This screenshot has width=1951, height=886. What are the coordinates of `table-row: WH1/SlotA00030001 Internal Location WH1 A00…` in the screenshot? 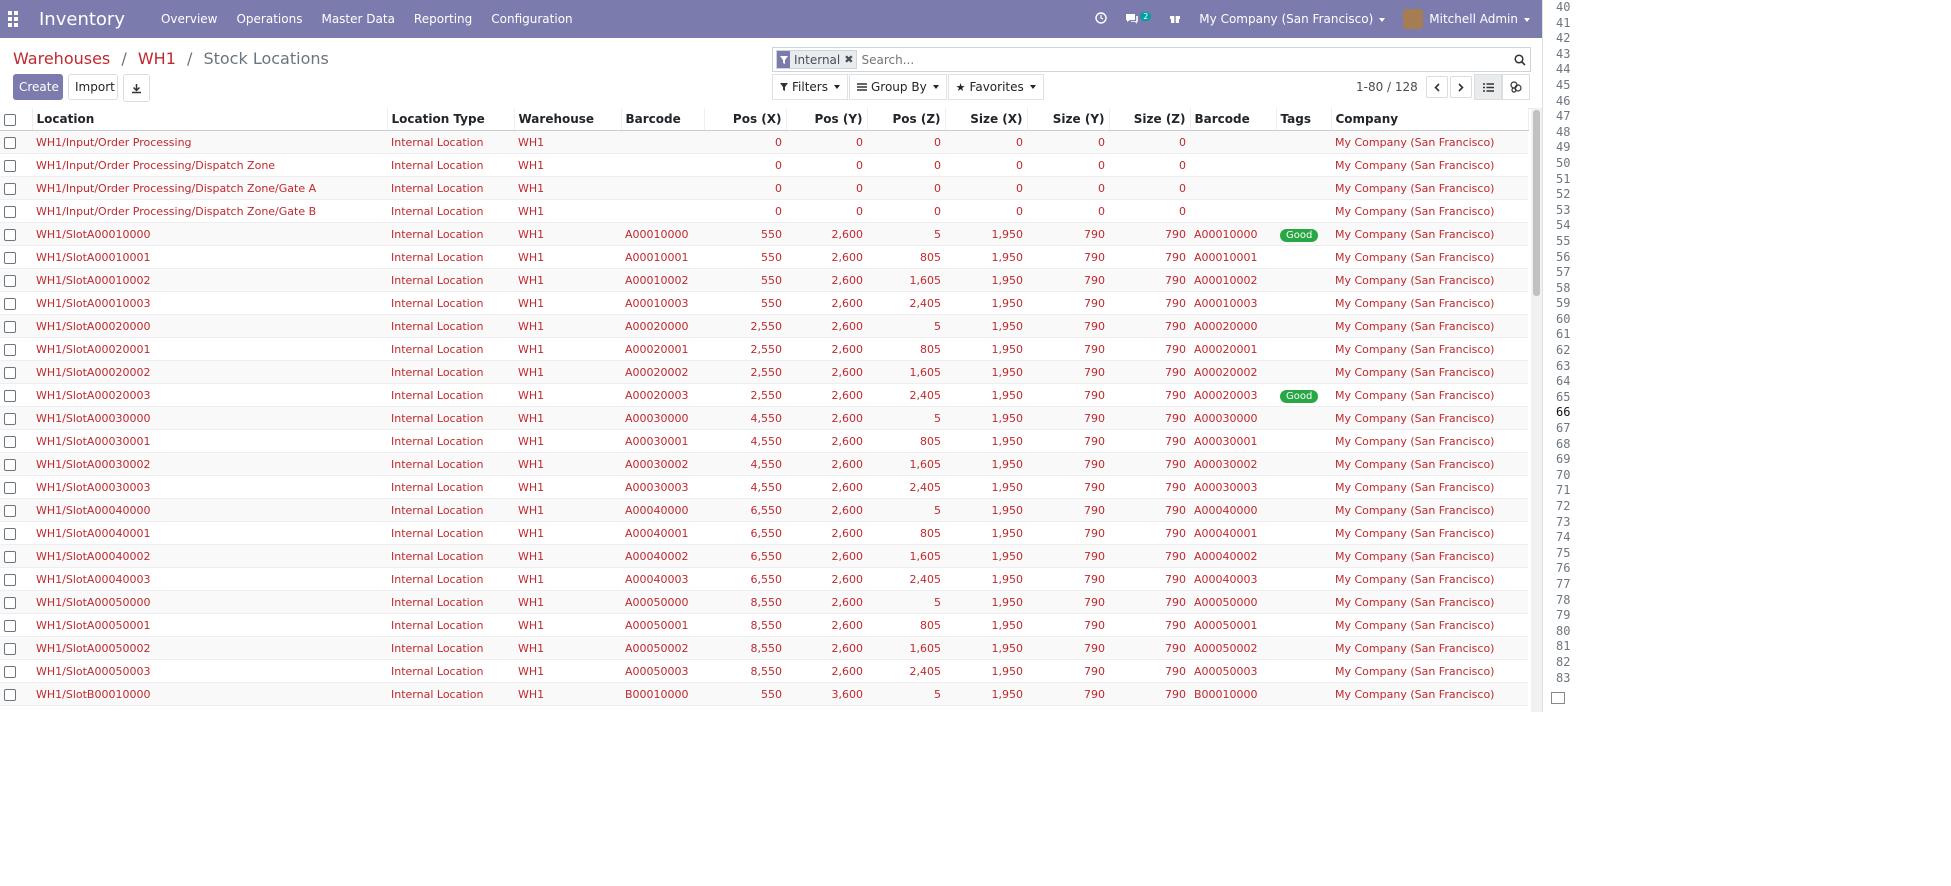 It's located at (764, 441).